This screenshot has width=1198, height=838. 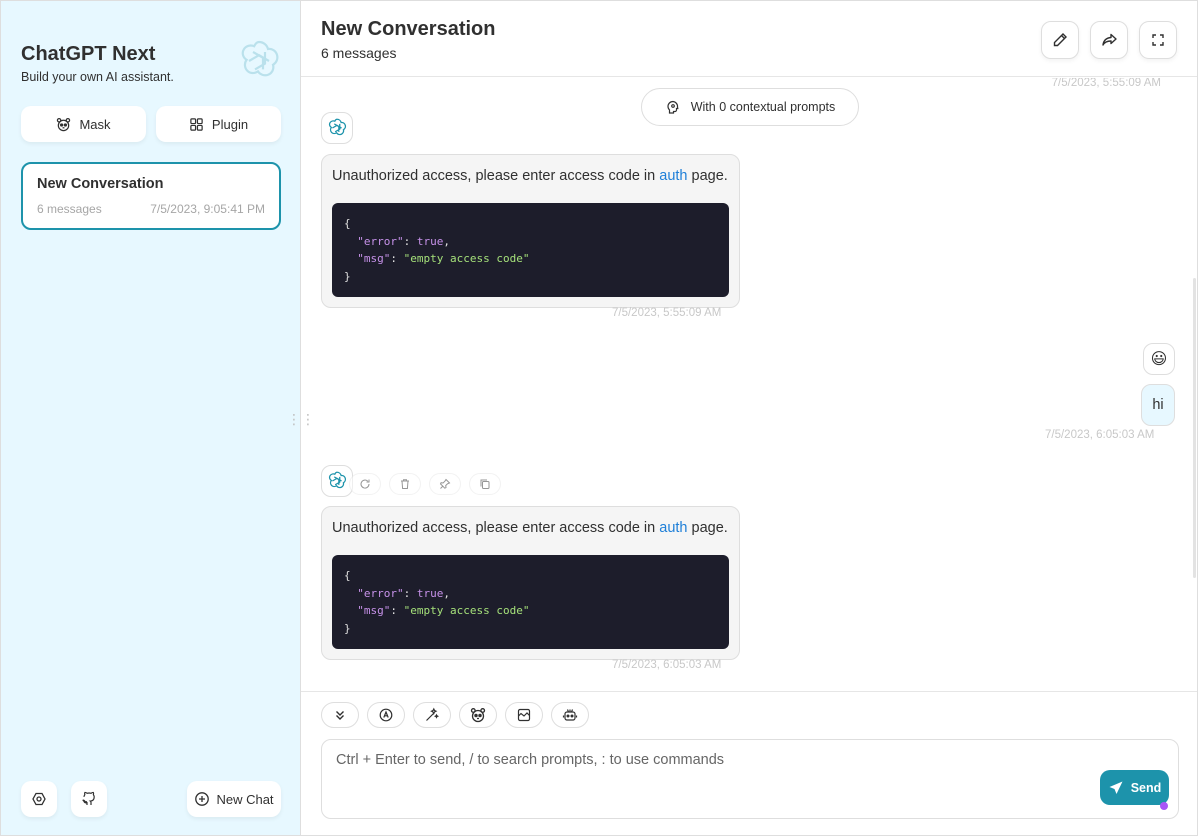 I want to click on mask-tool-button, so click(x=478, y=715).